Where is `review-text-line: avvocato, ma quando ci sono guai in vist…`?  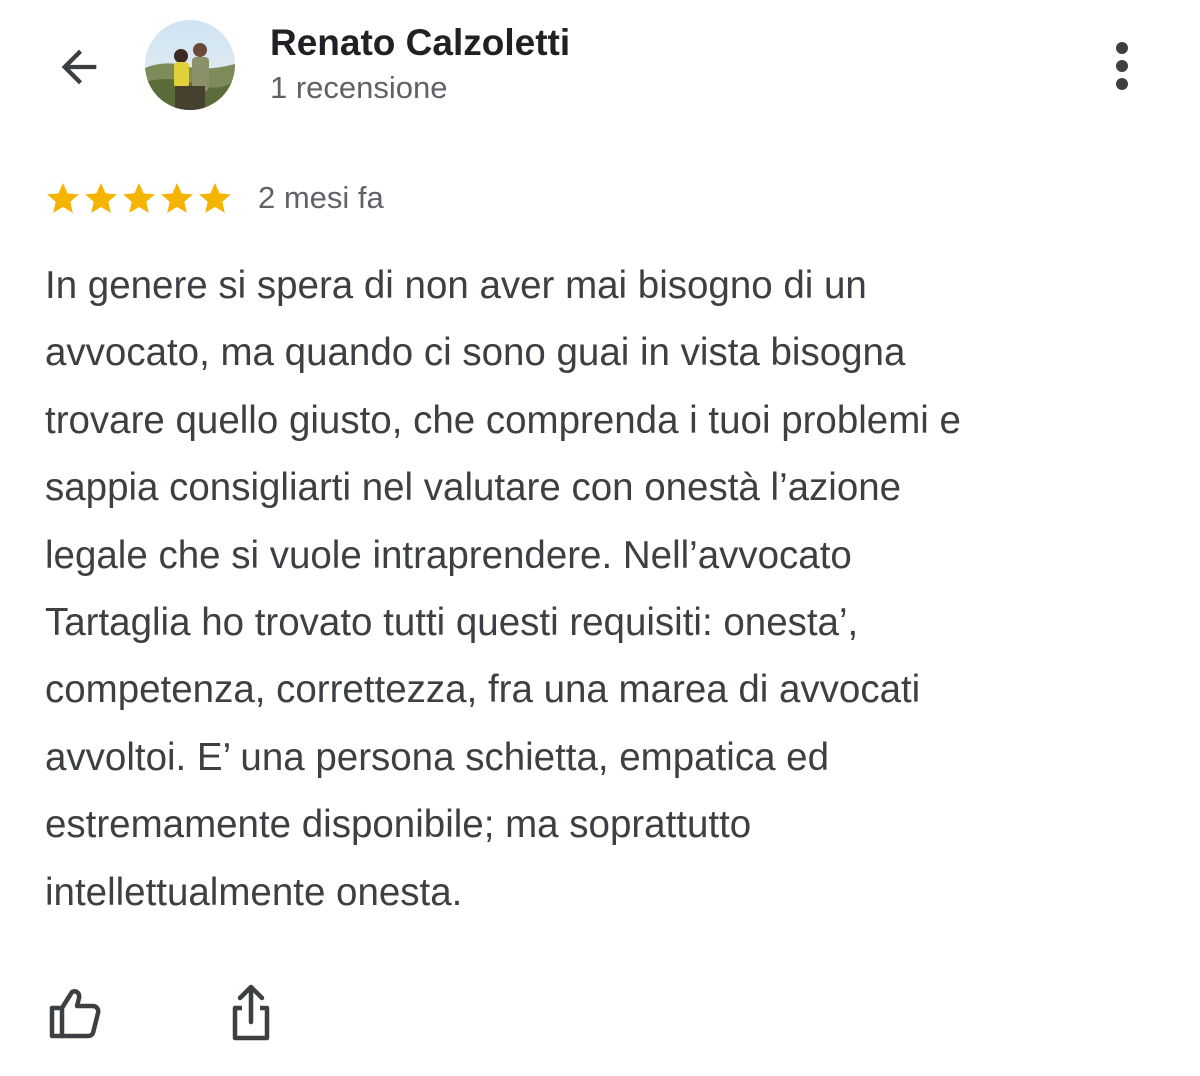
review-text-line: avvocato, ma quando ci sono guai in vist… is located at coordinates (475, 353).